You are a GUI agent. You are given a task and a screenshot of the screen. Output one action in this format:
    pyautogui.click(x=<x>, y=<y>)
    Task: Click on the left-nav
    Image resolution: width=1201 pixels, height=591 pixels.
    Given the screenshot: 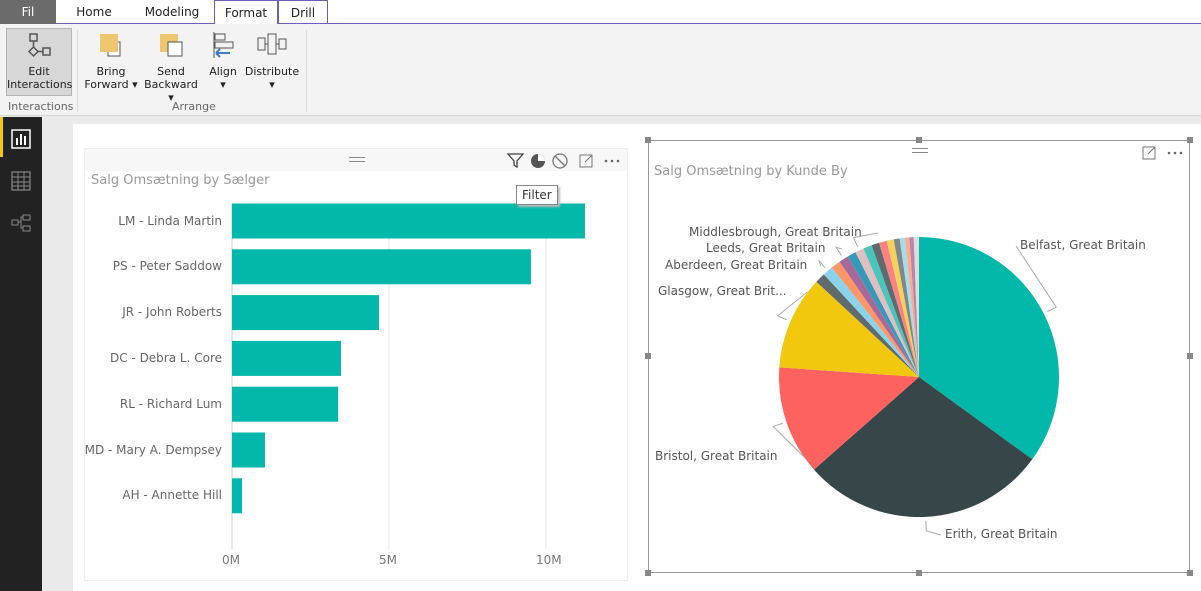 What is the action you would take?
    pyautogui.click(x=21, y=354)
    